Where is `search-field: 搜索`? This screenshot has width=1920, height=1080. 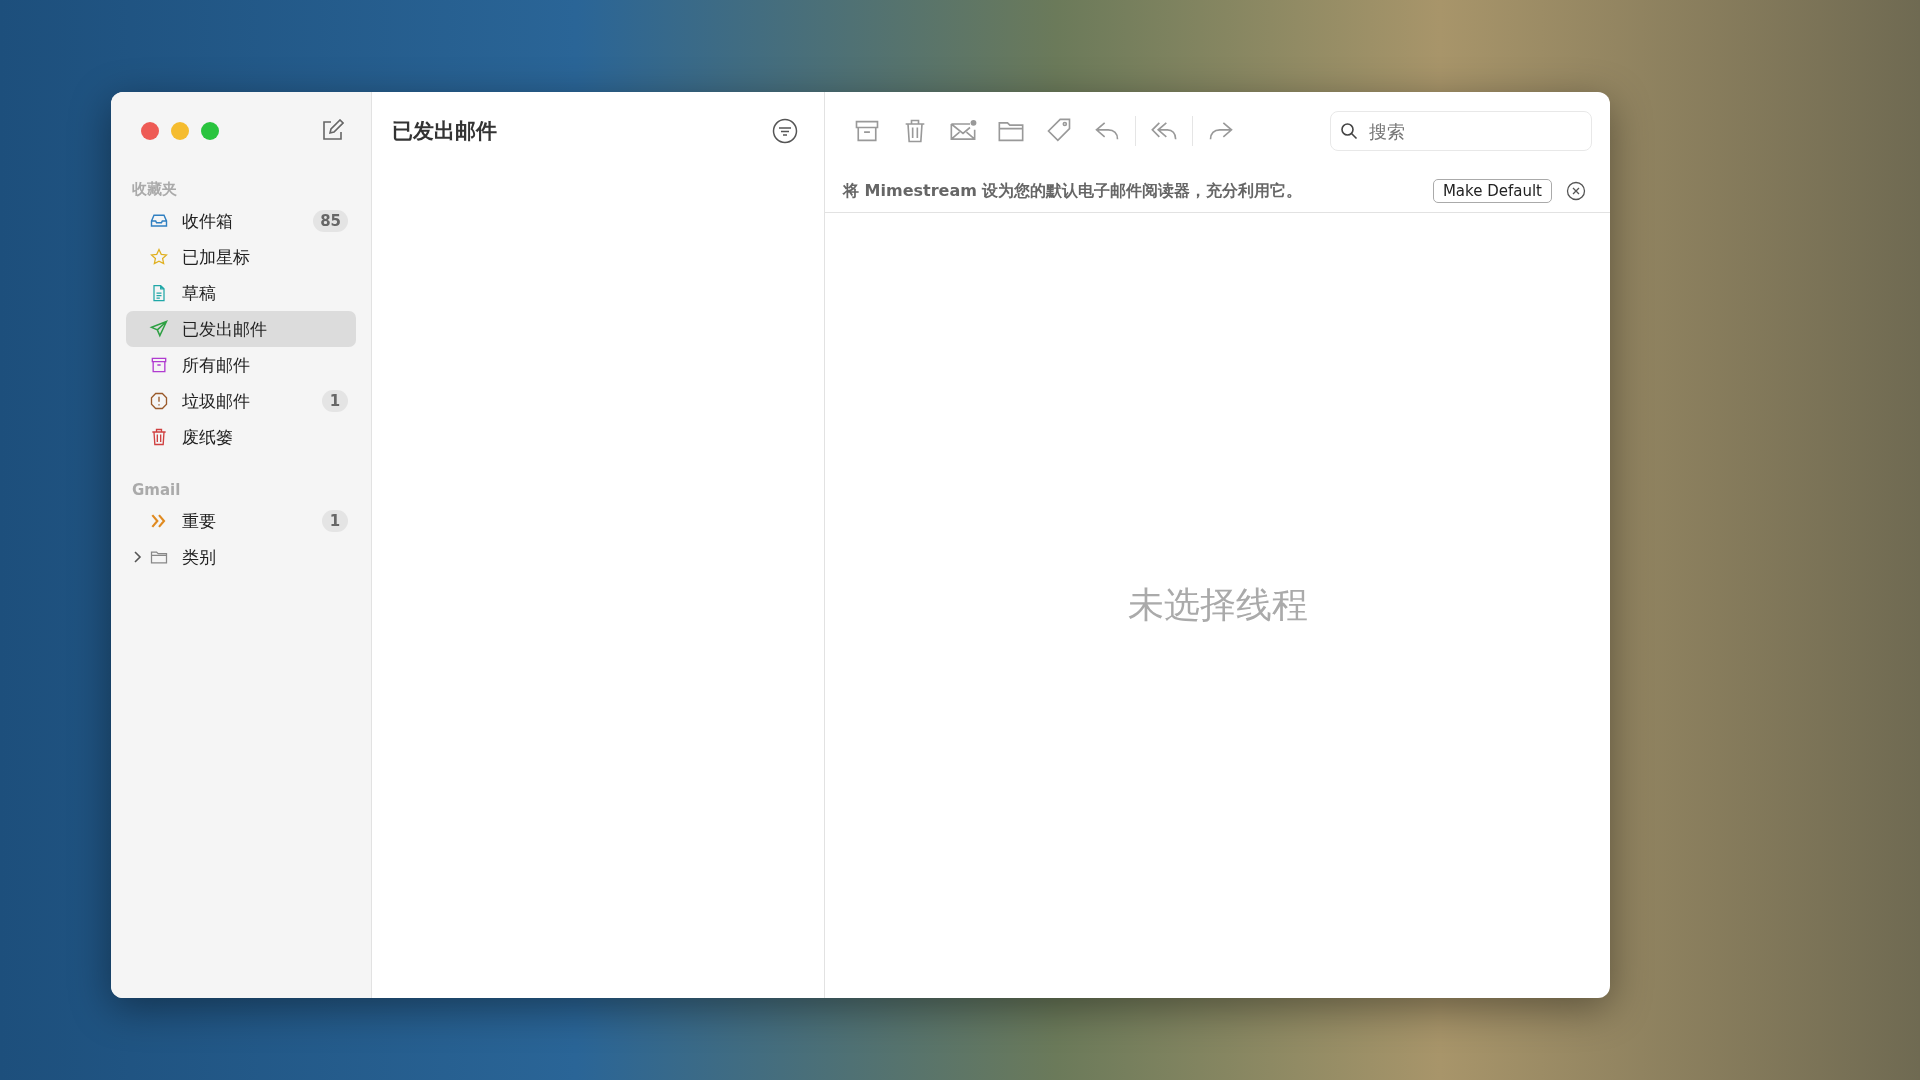 search-field: 搜索 is located at coordinates (1461, 131).